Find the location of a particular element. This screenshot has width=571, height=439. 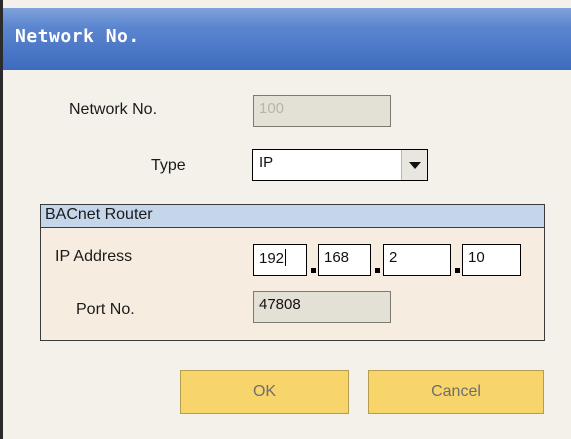

ip-address-label: IP Address is located at coordinates (94, 256).